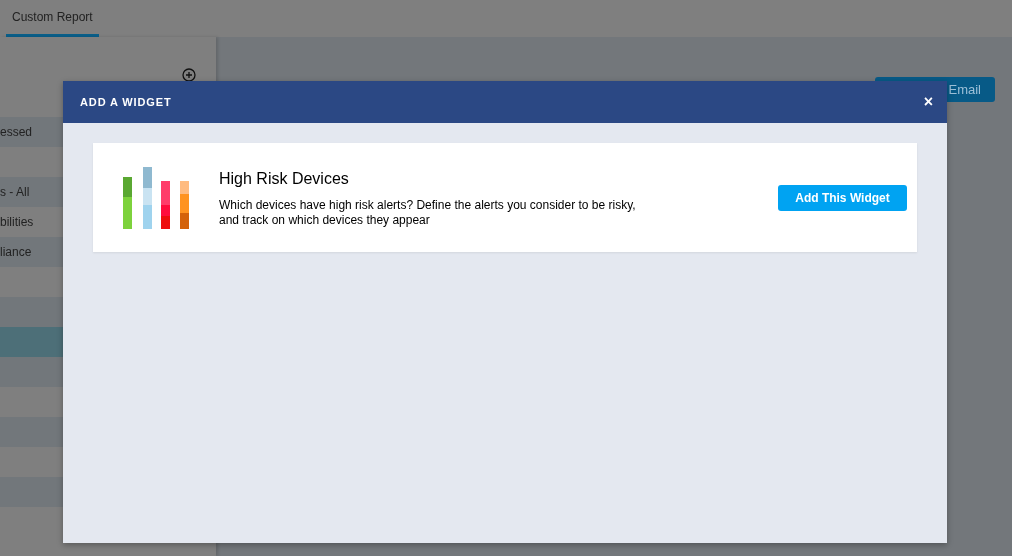 Image resolution: width=1012 pixels, height=556 pixels. Describe the element at coordinates (284, 179) in the screenshot. I see `widget-title: High Risk Devices` at that location.